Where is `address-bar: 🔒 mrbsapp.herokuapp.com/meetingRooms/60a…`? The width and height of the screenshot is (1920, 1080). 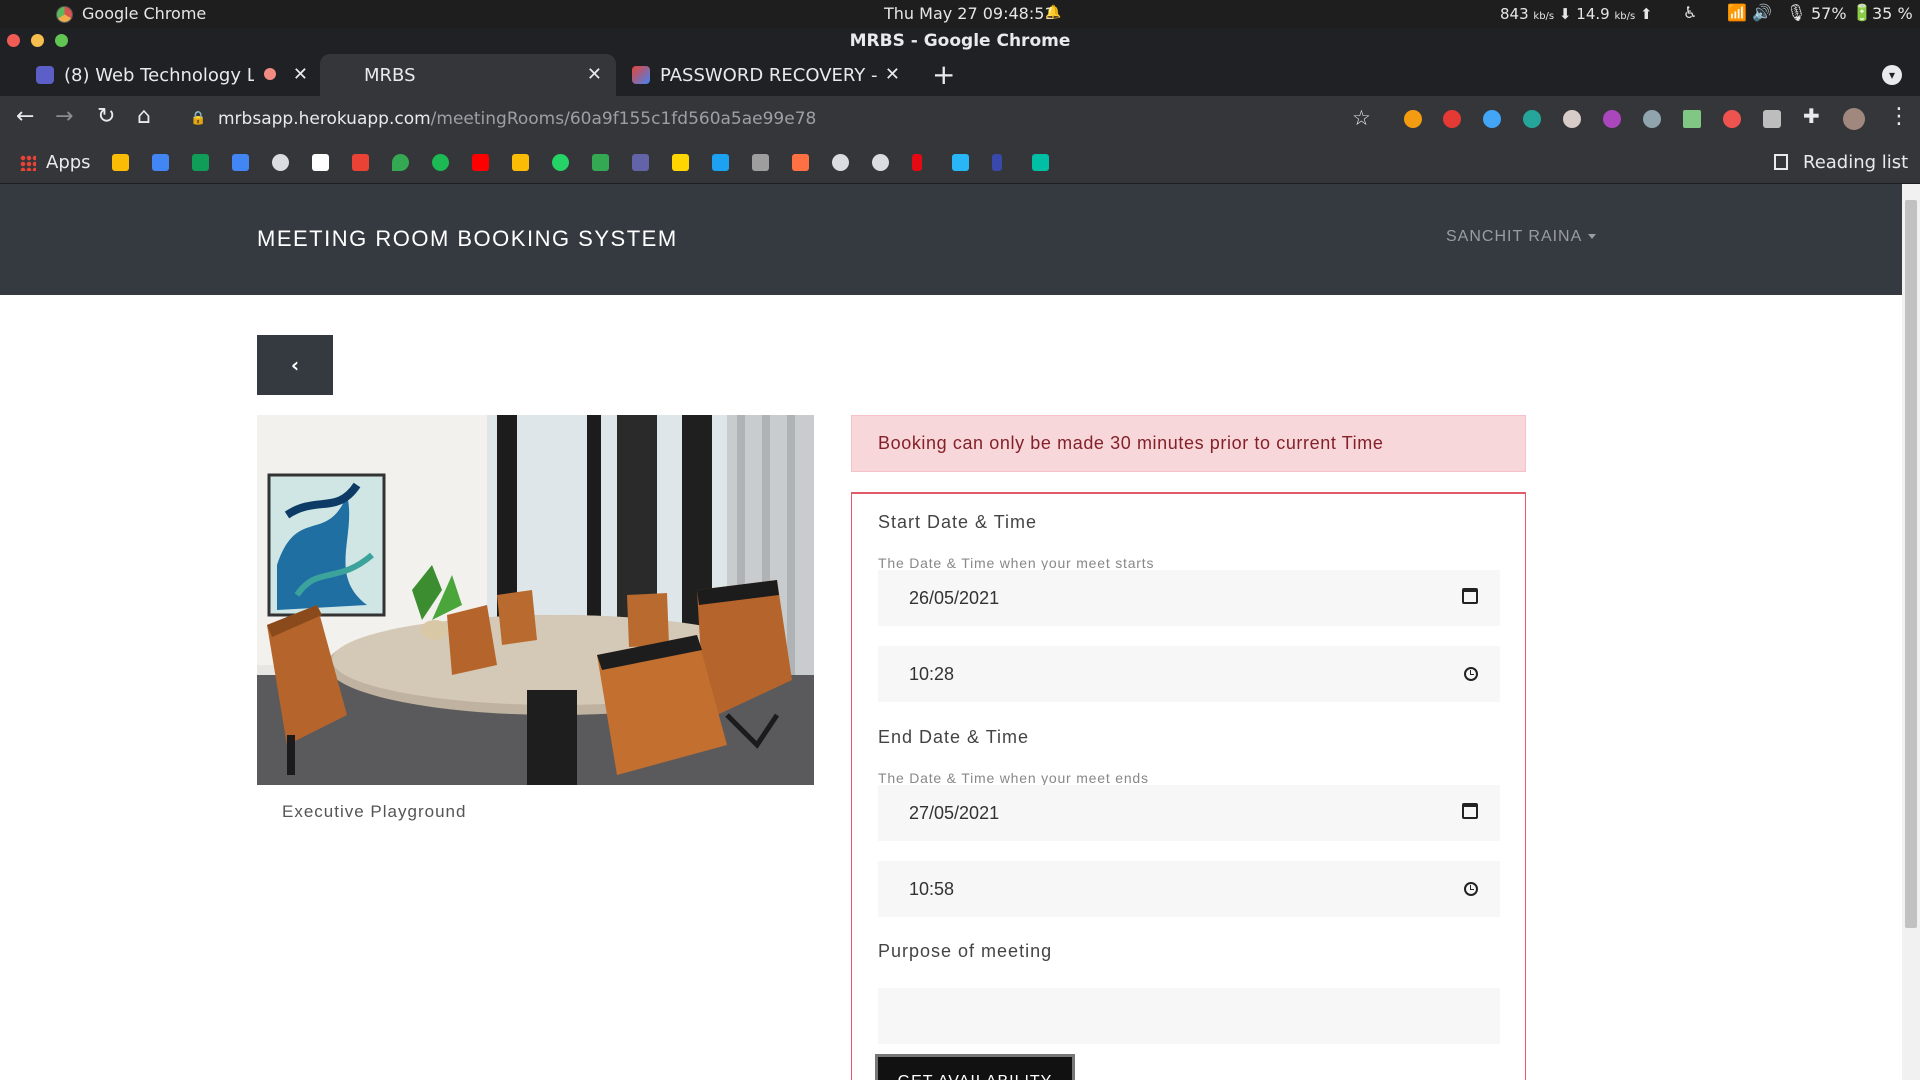
address-bar: 🔒 mrbsapp.herokuapp.com/meetingRooms/60a… is located at coordinates (766, 119).